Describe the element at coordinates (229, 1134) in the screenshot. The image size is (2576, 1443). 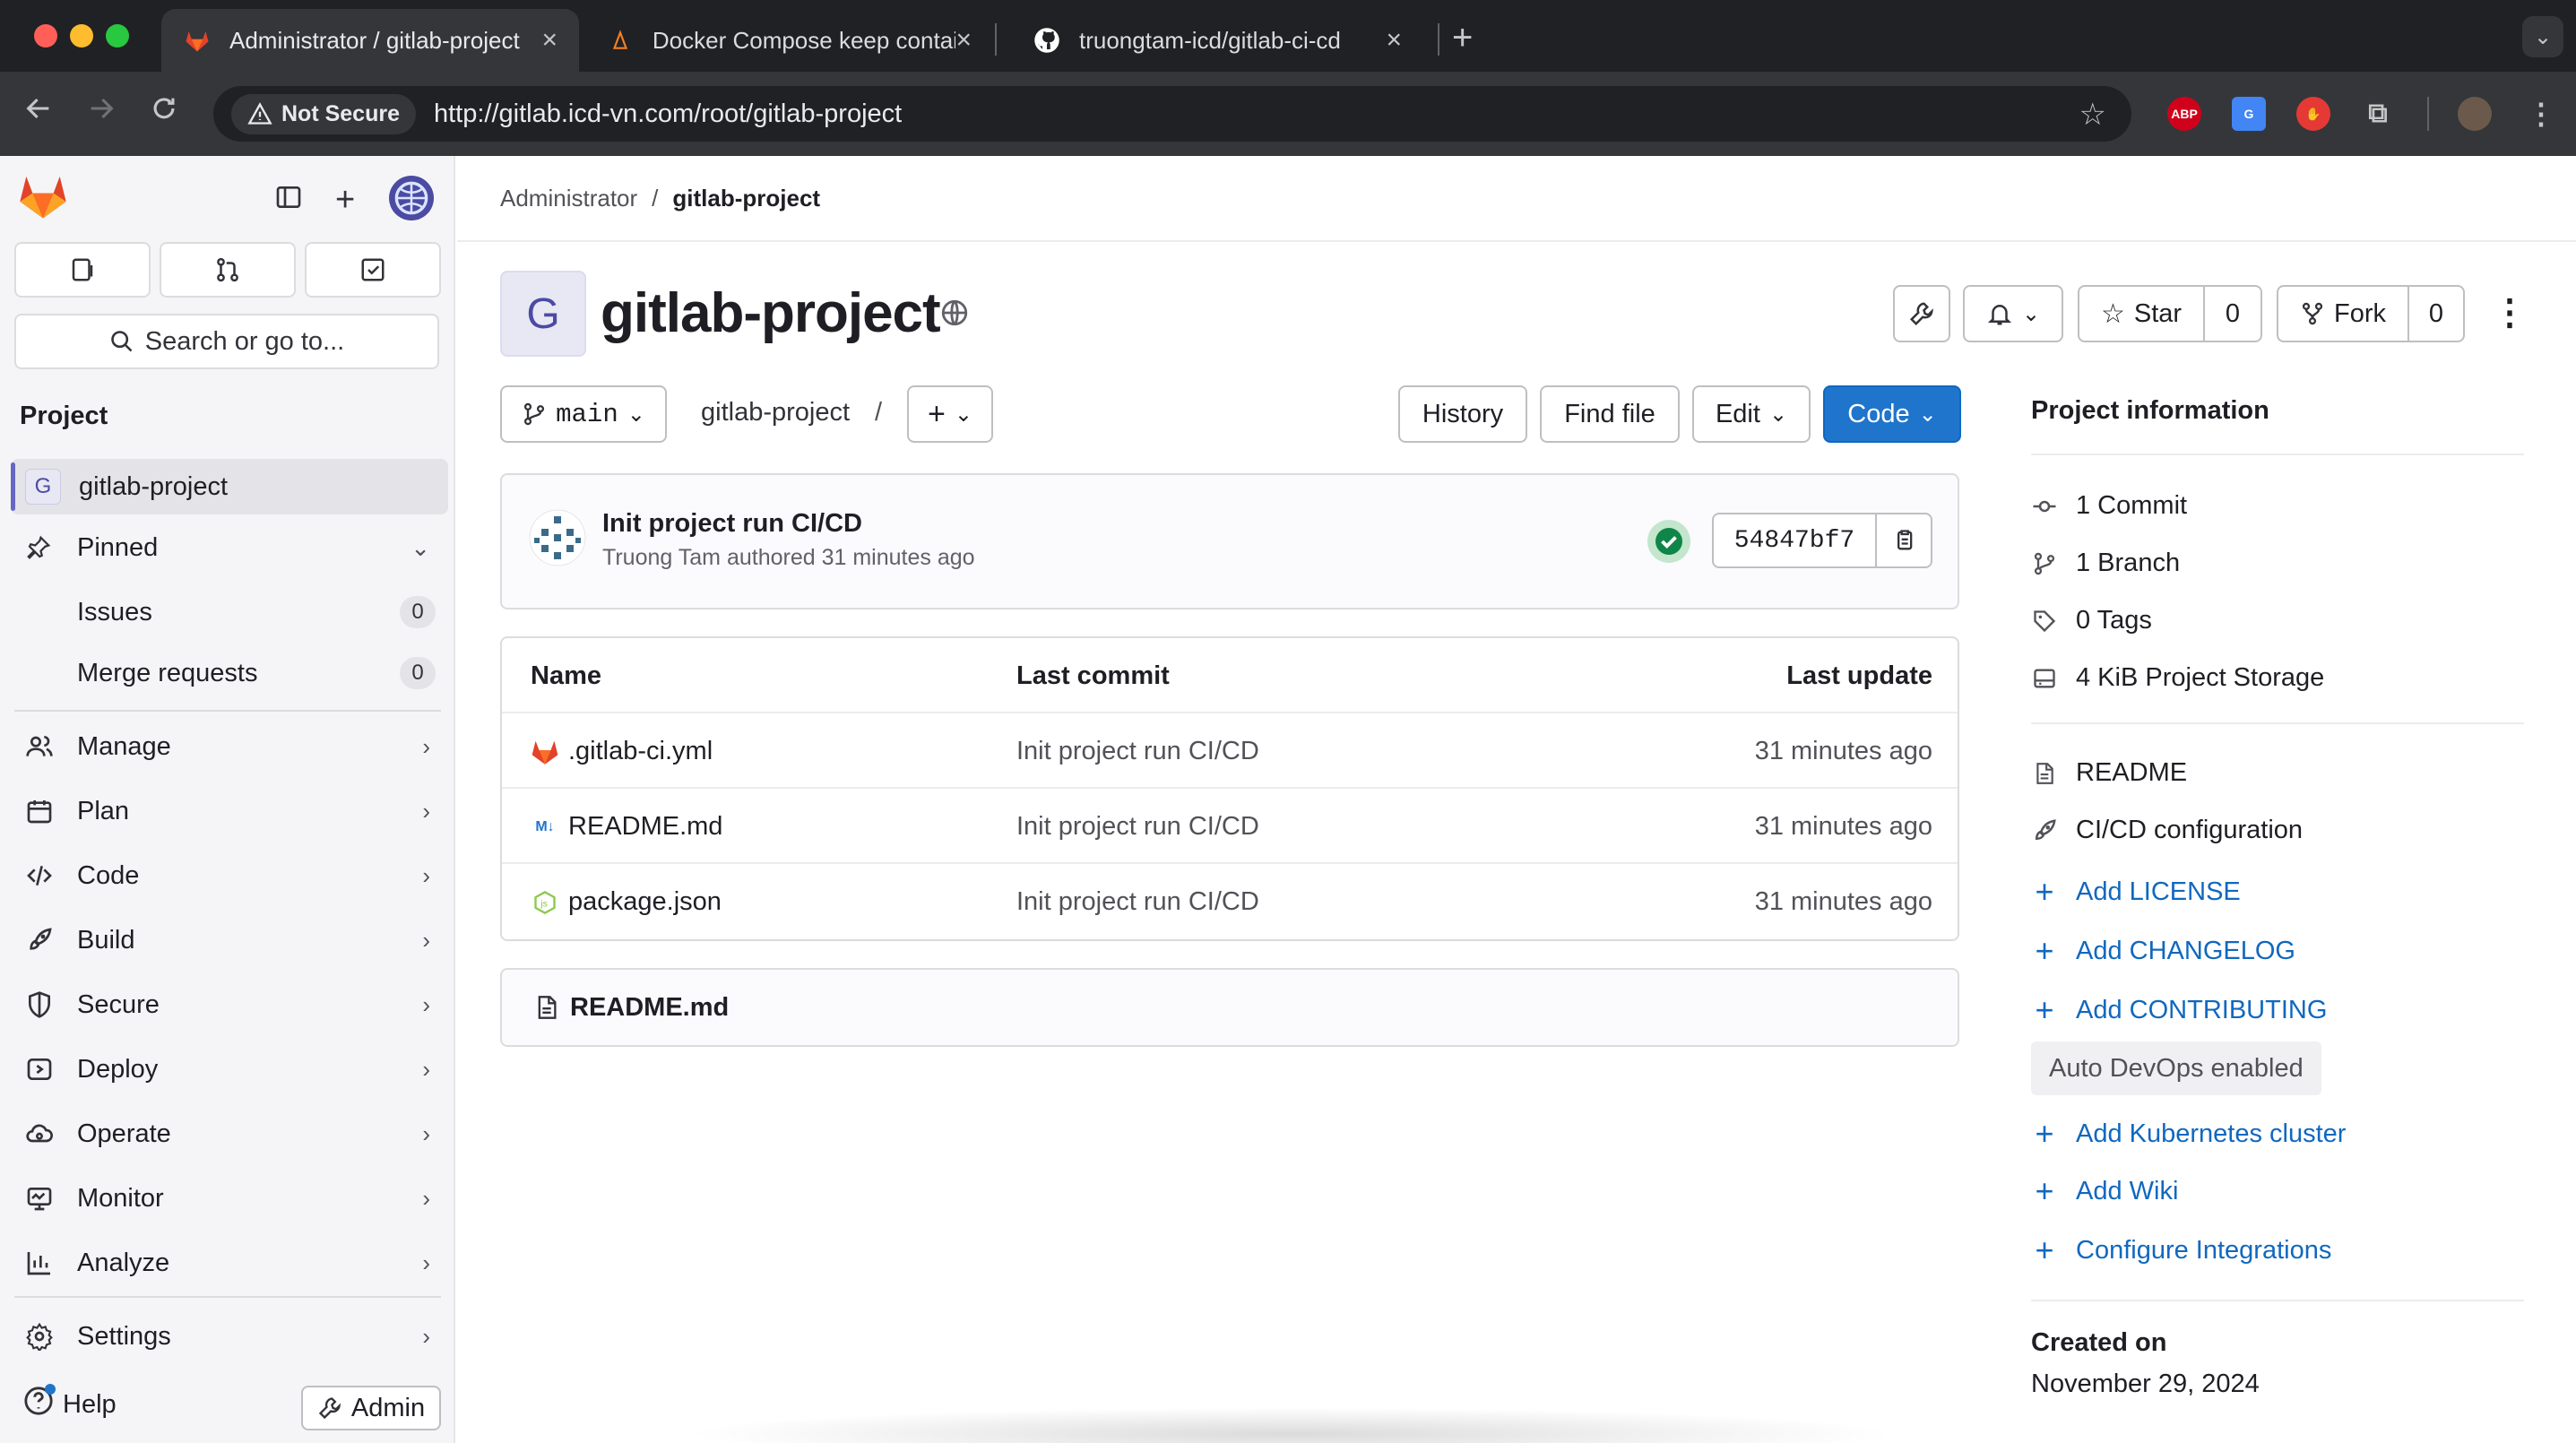
I see `sidebar-item-operate: Operate ›` at that location.